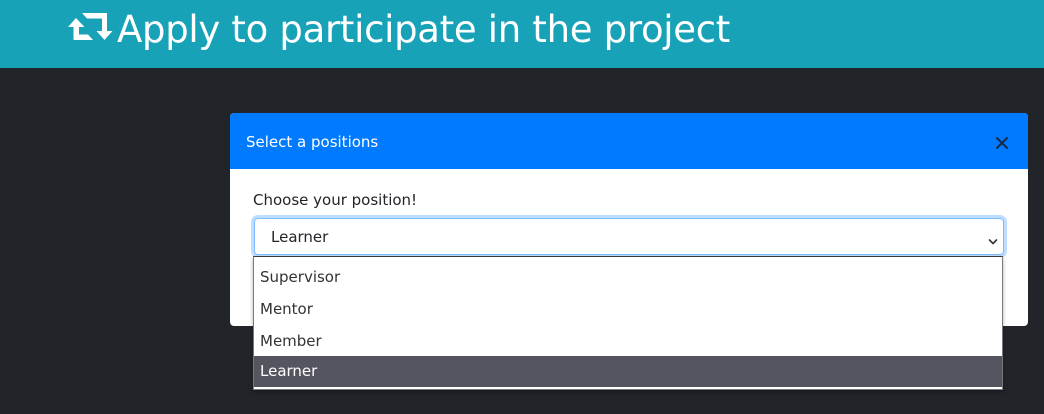 The image size is (1044, 414). What do you see at coordinates (628, 277) in the screenshot?
I see `option-supervisor: Supervisor` at bounding box center [628, 277].